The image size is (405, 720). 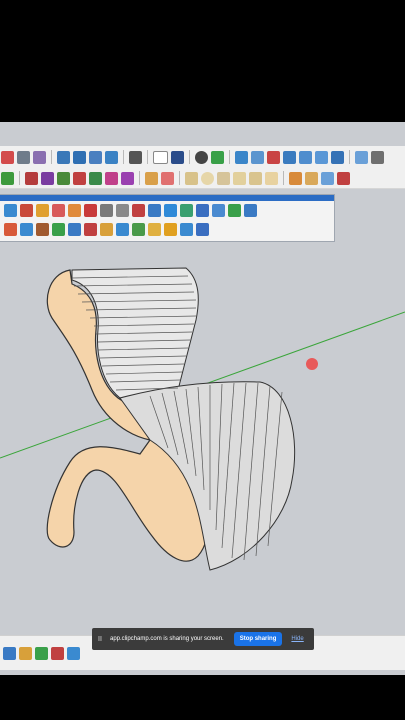 I want to click on texture-icon, so click(x=250, y=210).